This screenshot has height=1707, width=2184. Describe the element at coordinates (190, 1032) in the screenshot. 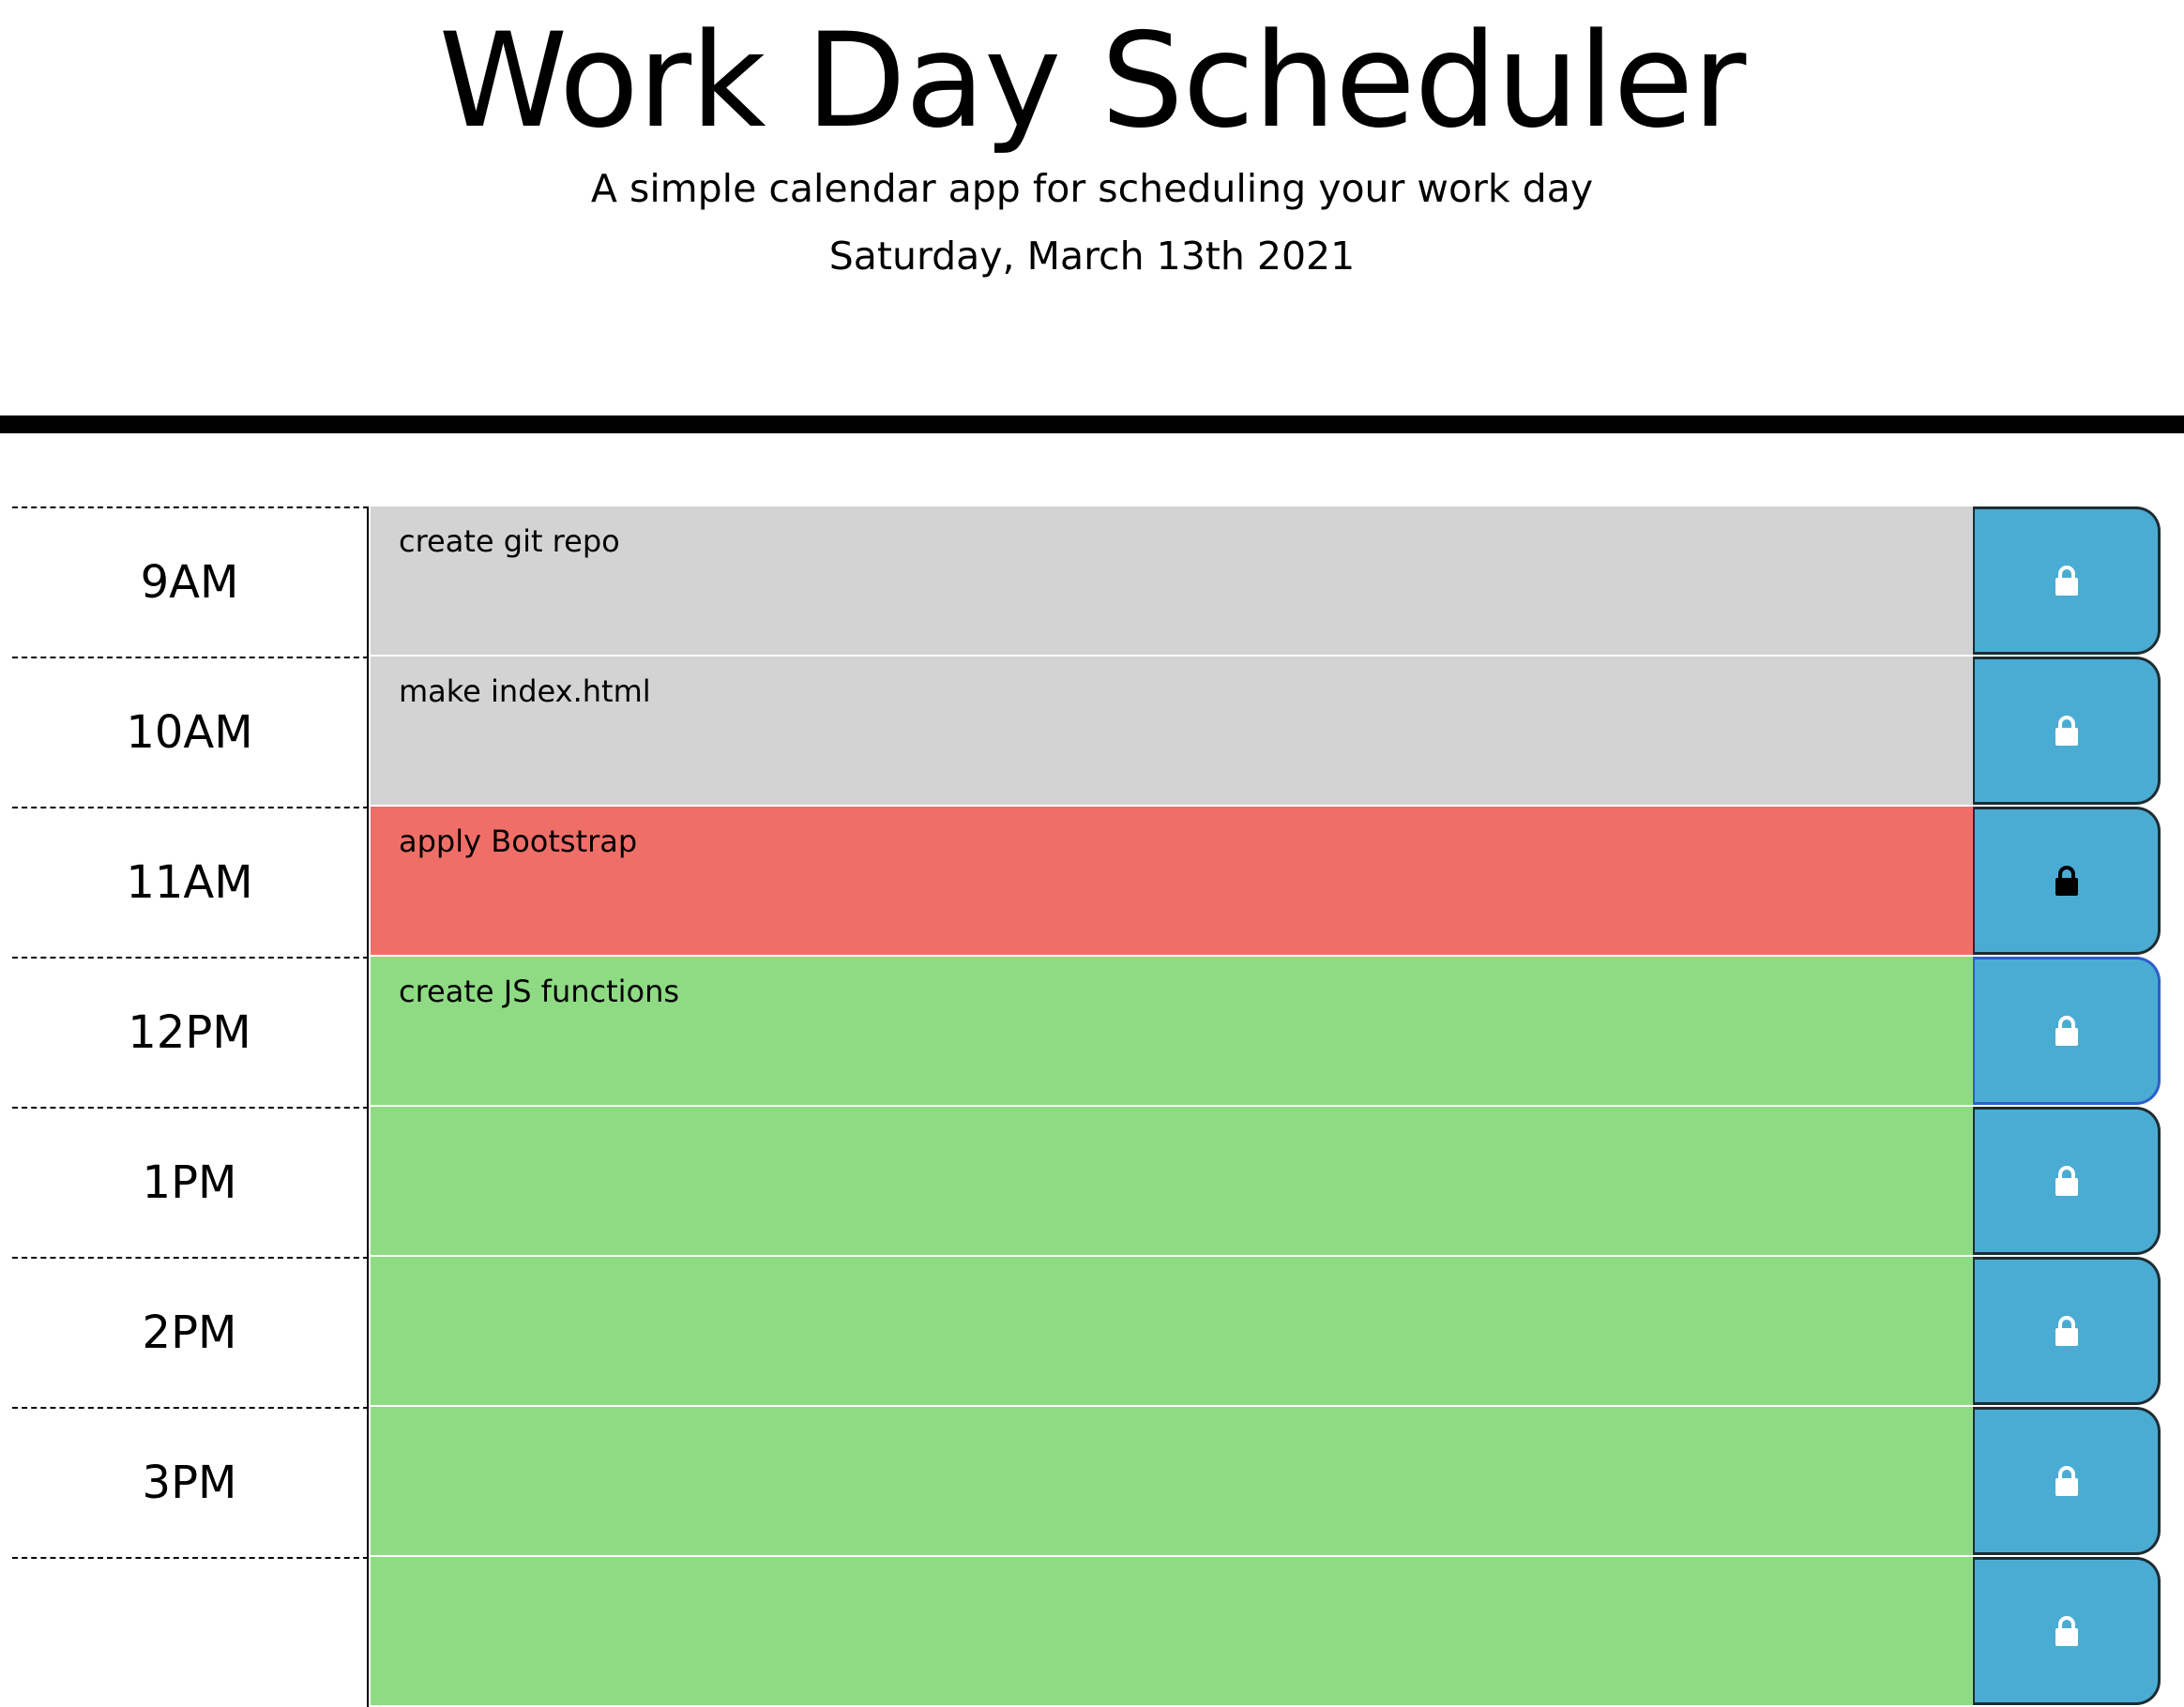

I see `hour-label: 12PM` at that location.